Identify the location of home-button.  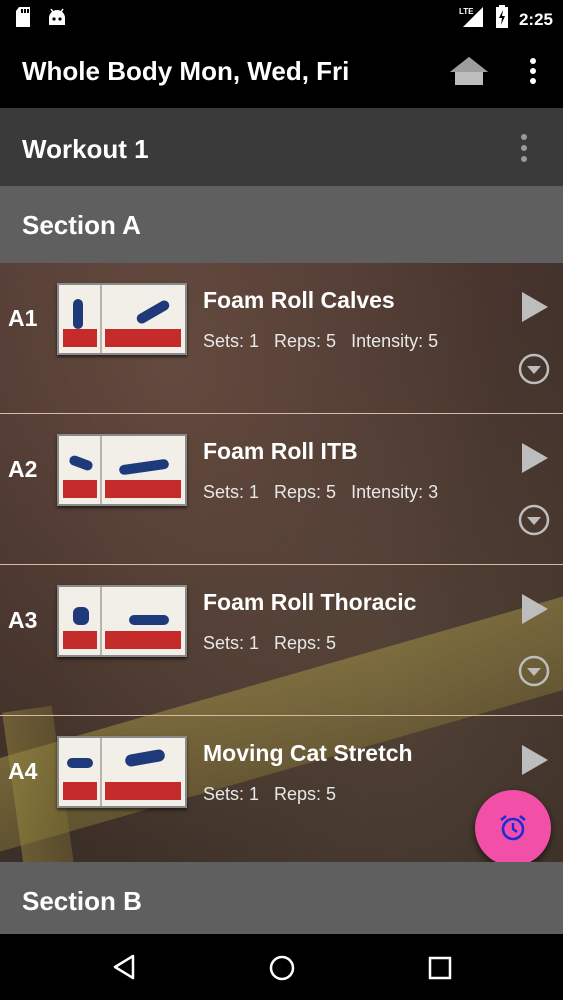
(469, 71).